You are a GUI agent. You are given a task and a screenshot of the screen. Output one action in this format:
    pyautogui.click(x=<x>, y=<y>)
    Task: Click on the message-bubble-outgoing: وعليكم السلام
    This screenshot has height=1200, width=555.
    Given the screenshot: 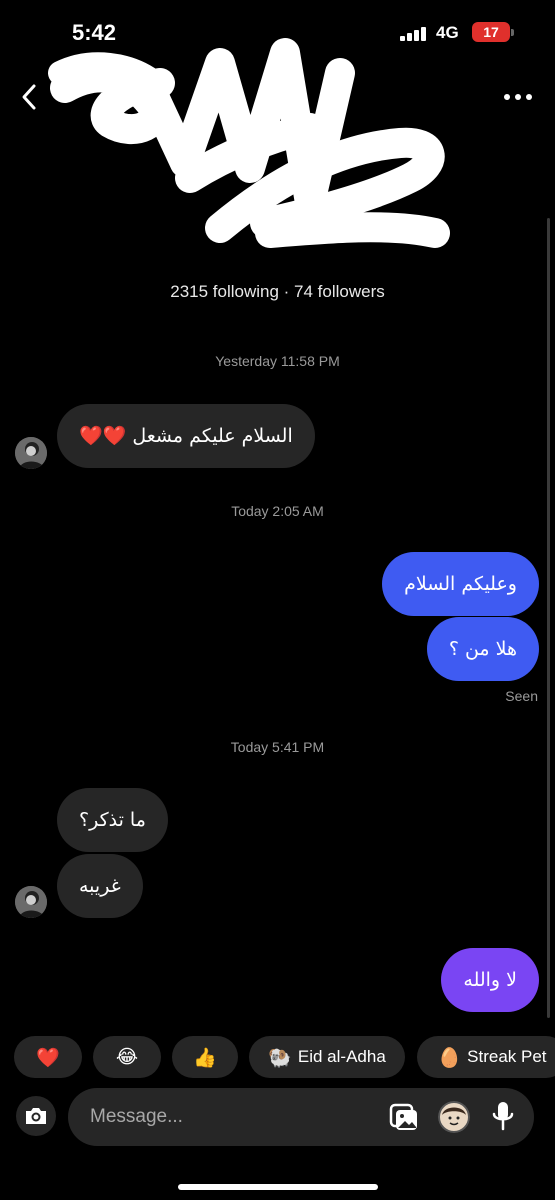 What is the action you would take?
    pyautogui.click(x=460, y=584)
    